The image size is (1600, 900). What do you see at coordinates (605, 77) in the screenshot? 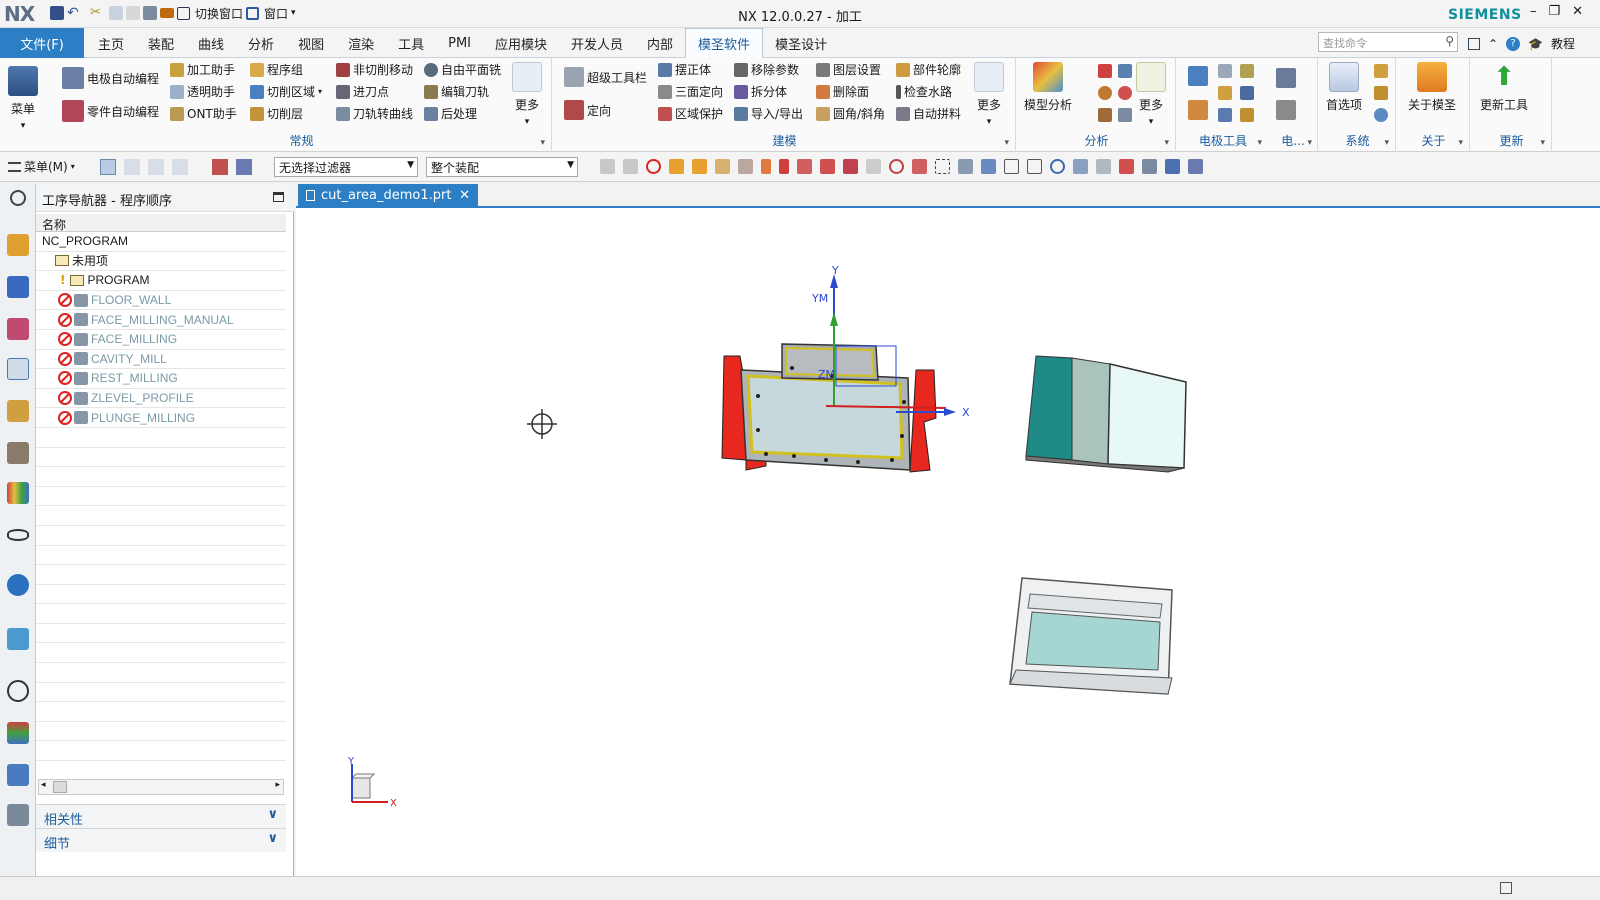
I see `super-toolbar-button: 超级工具栏` at bounding box center [605, 77].